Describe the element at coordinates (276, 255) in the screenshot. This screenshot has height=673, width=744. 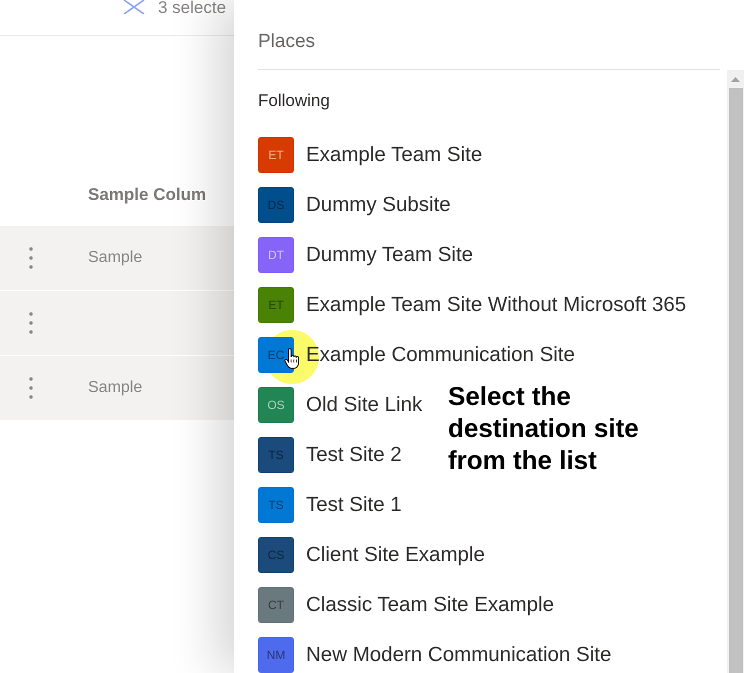
I see `site-logo: DT` at that location.